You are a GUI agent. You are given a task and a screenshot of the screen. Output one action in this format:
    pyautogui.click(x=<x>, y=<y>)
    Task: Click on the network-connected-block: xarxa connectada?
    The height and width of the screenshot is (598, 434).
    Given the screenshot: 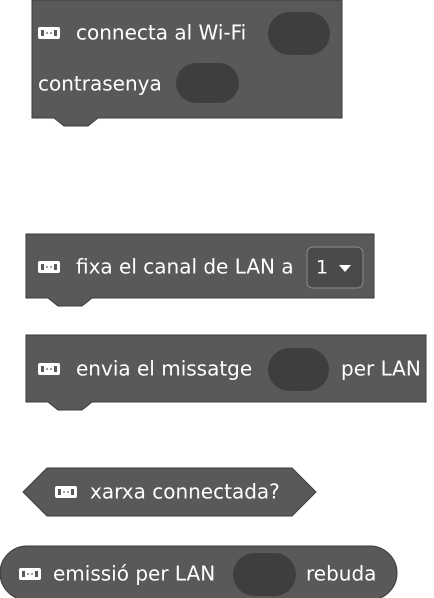 What is the action you would take?
    pyautogui.click(x=169, y=492)
    